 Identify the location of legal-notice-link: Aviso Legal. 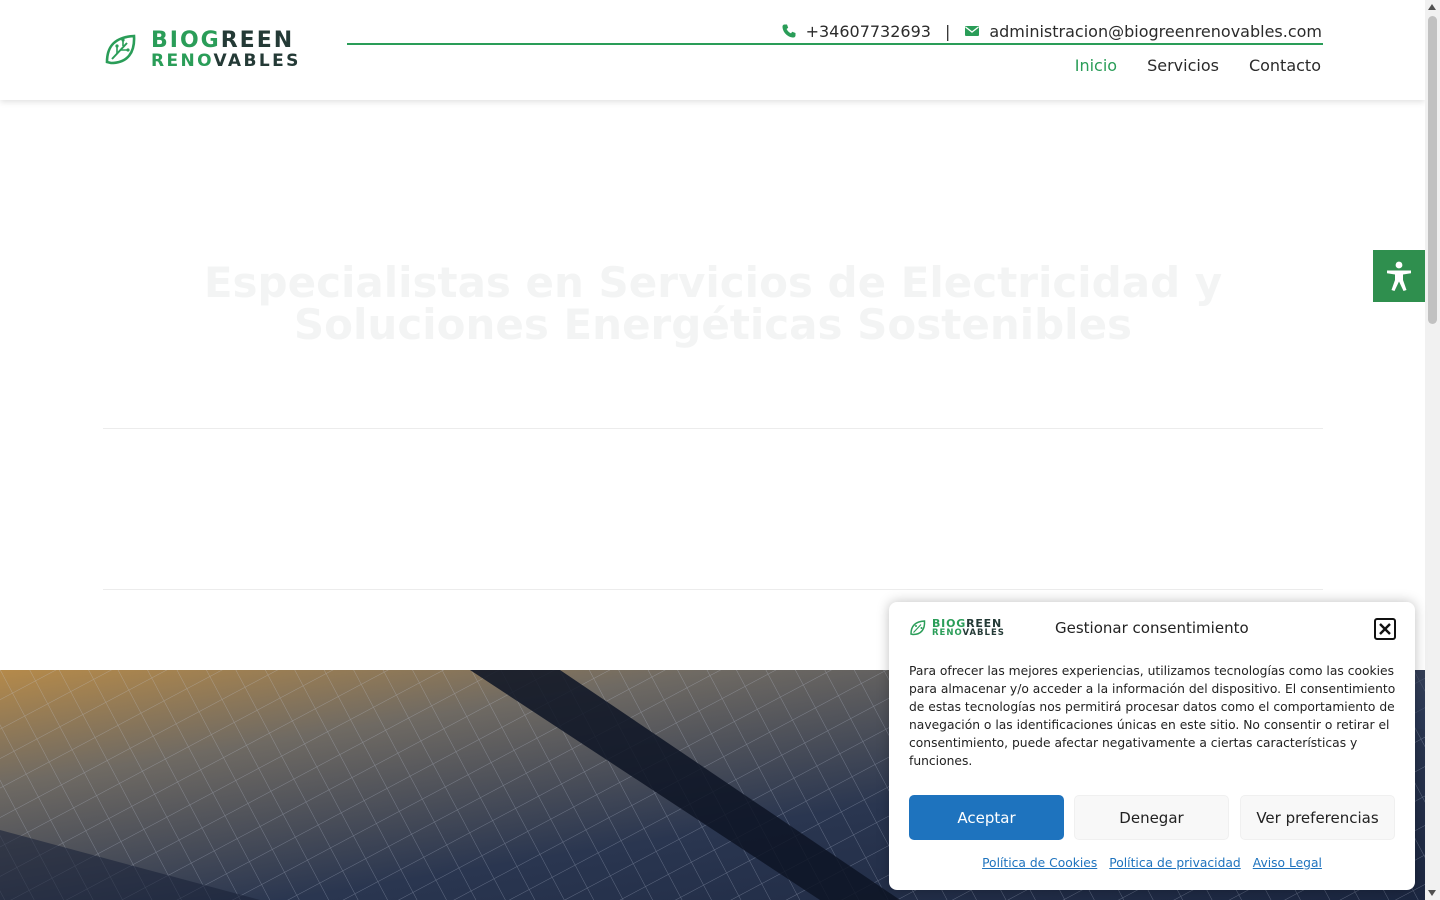
(1287, 863).